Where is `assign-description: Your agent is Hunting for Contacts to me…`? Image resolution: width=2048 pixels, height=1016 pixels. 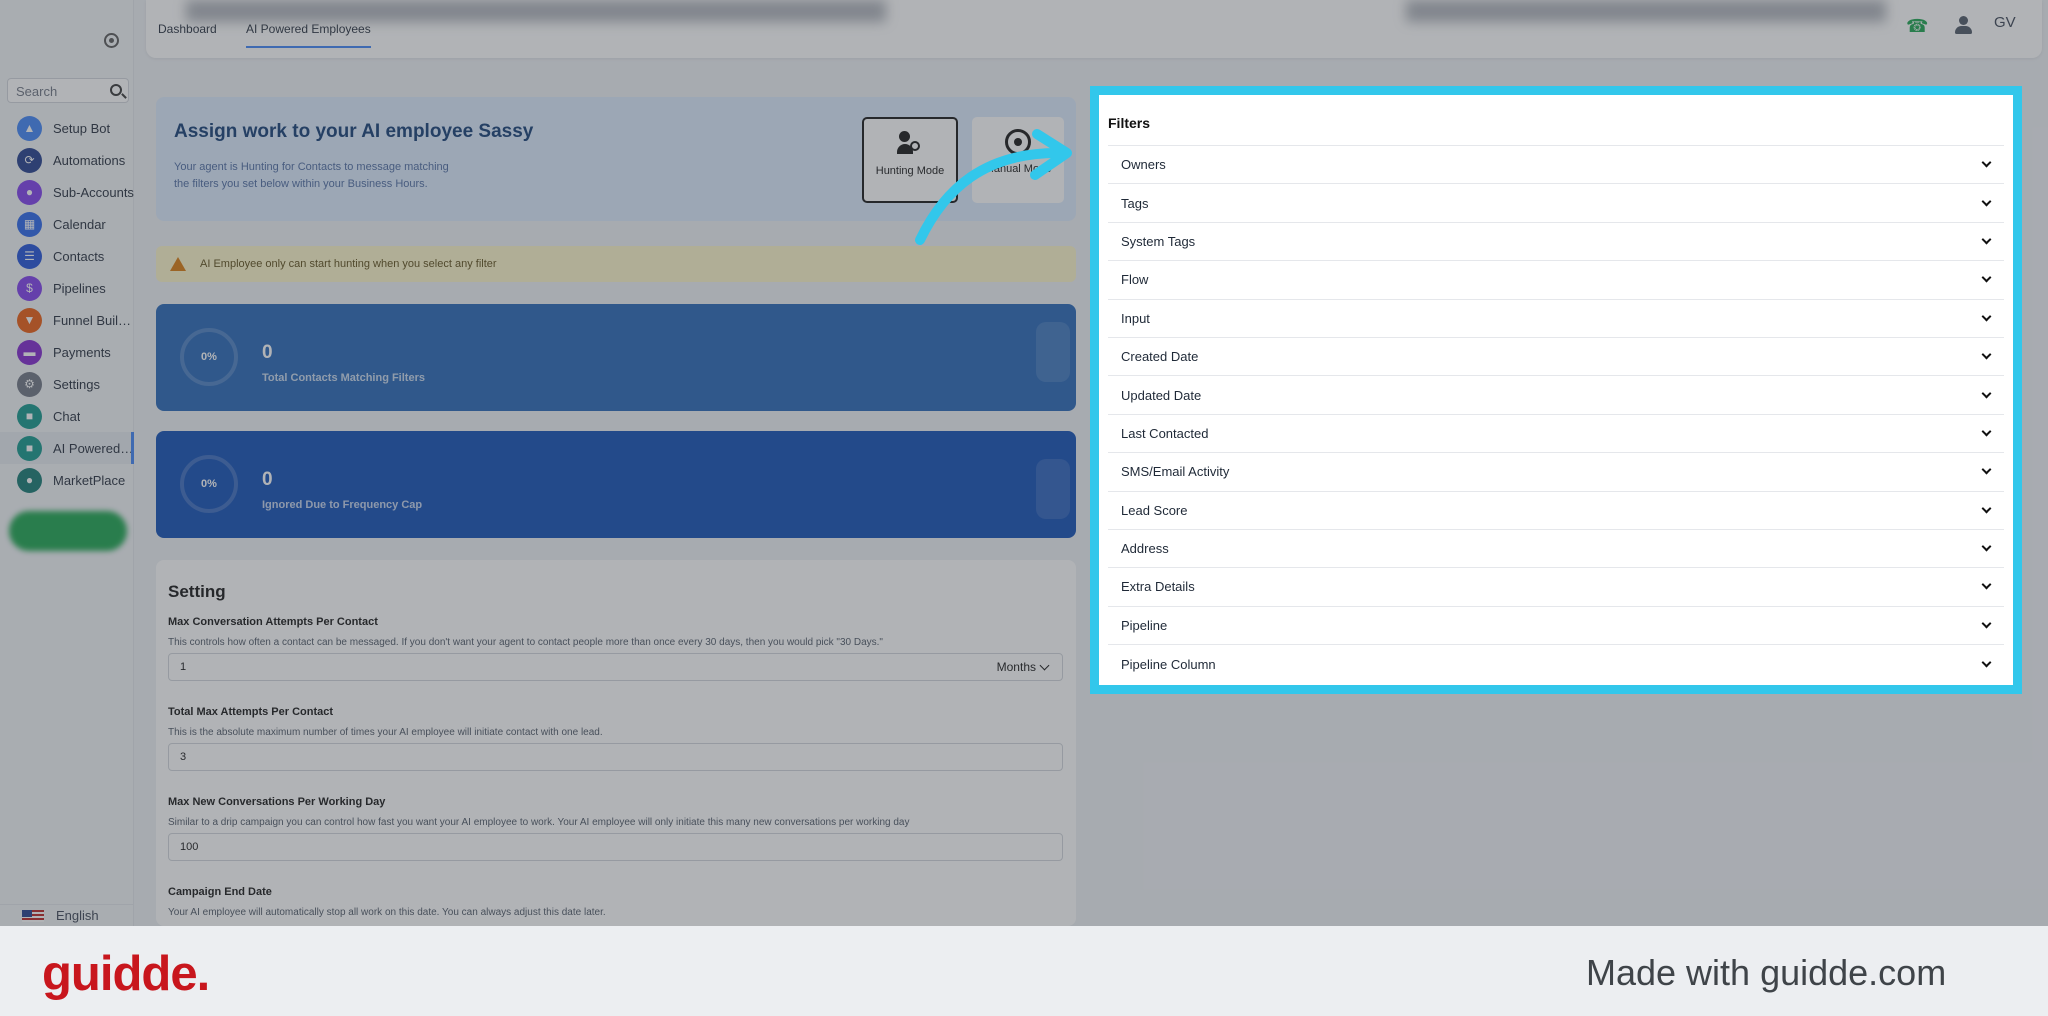
assign-description: Your agent is Hunting for Contacts to me… is located at coordinates (324, 176).